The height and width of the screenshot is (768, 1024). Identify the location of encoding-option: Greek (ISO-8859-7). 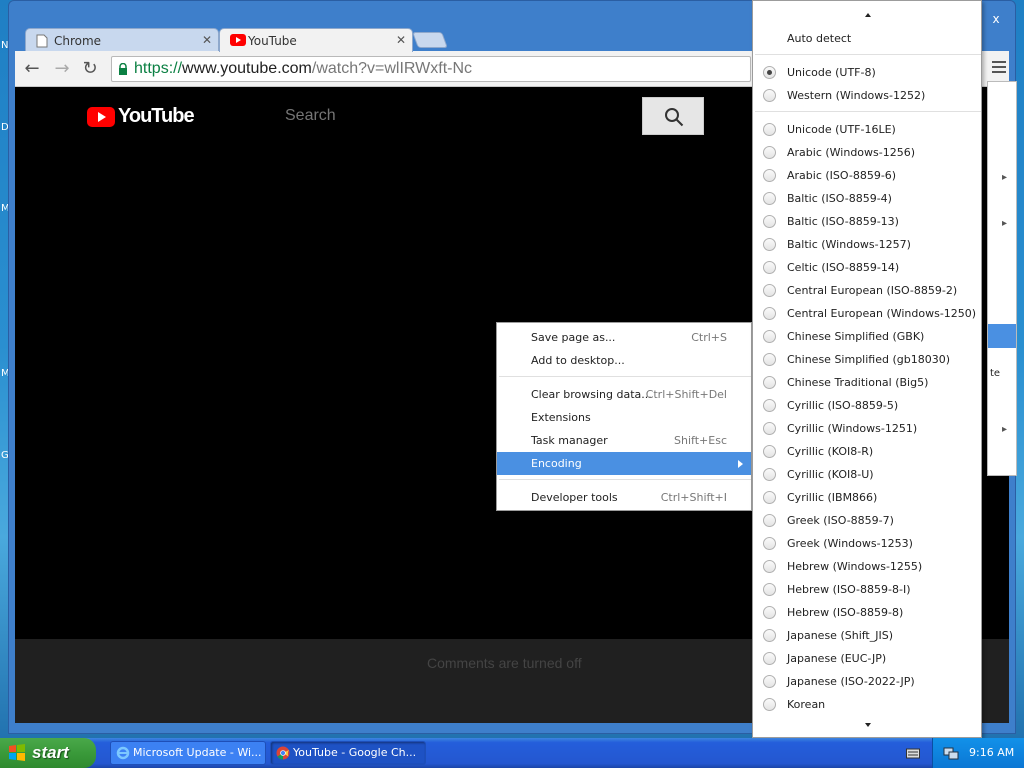
(867, 520).